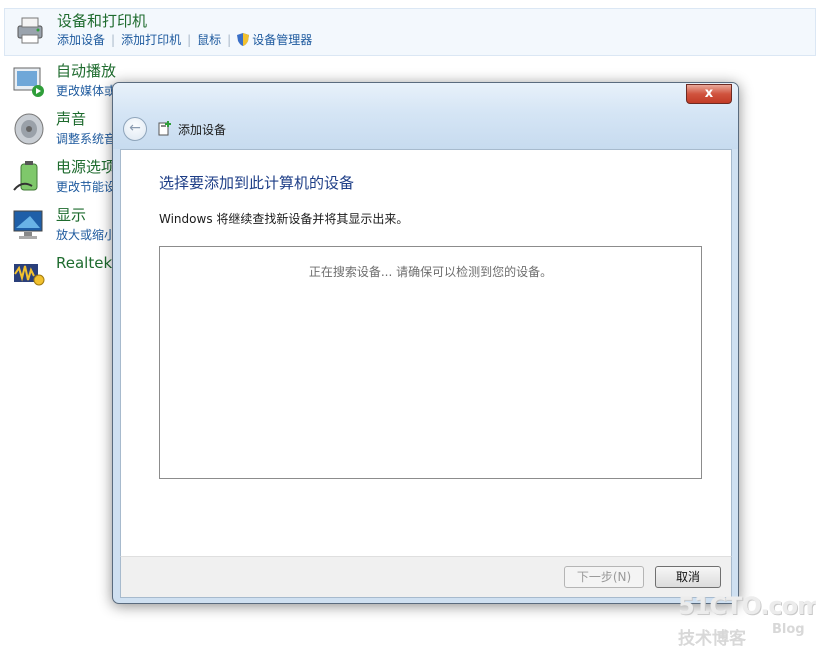 This screenshot has width=816, height=657. I want to click on dialog-footer: 下一步(N) 取消, so click(426, 577).